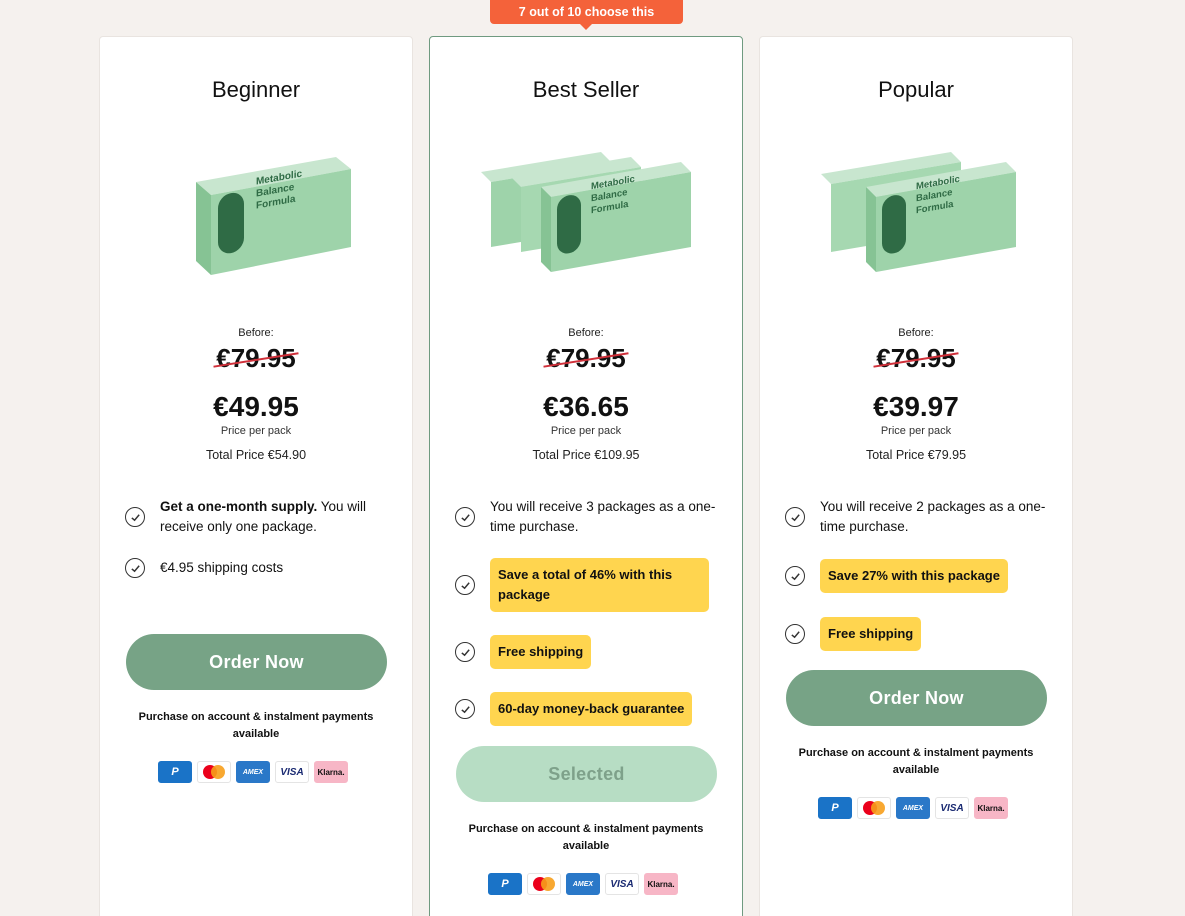 The image size is (1185, 916). What do you see at coordinates (586, 774) in the screenshot?
I see `selected-button: Selected` at bounding box center [586, 774].